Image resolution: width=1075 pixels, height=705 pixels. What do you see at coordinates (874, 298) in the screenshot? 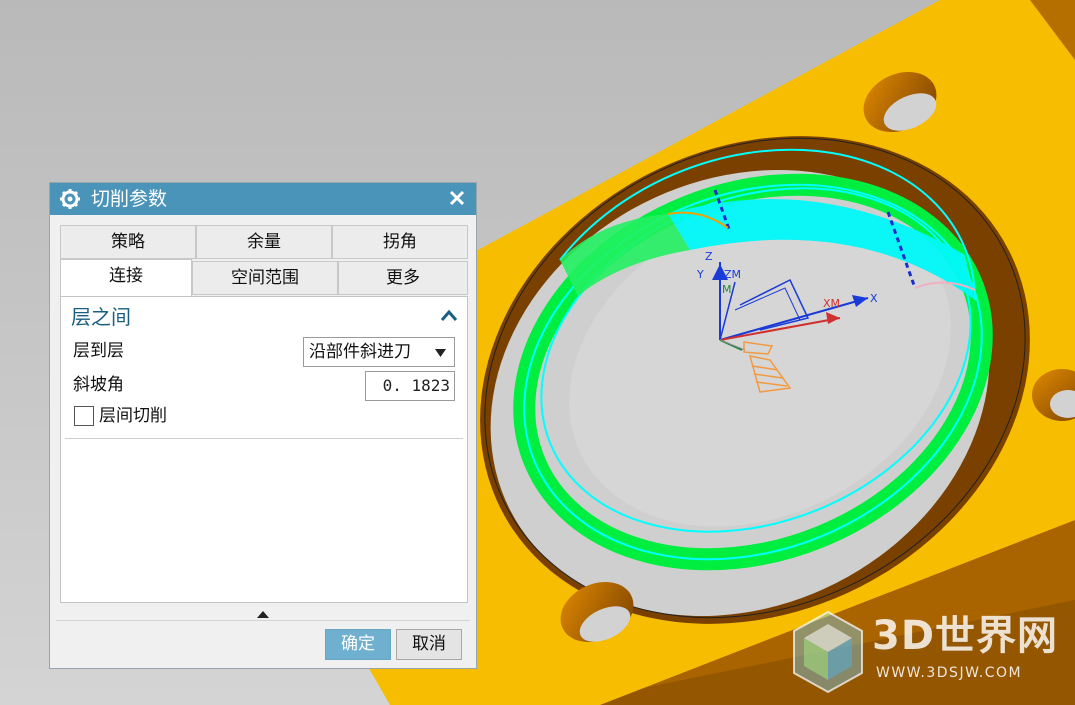
I see `svg-text: X` at bounding box center [874, 298].